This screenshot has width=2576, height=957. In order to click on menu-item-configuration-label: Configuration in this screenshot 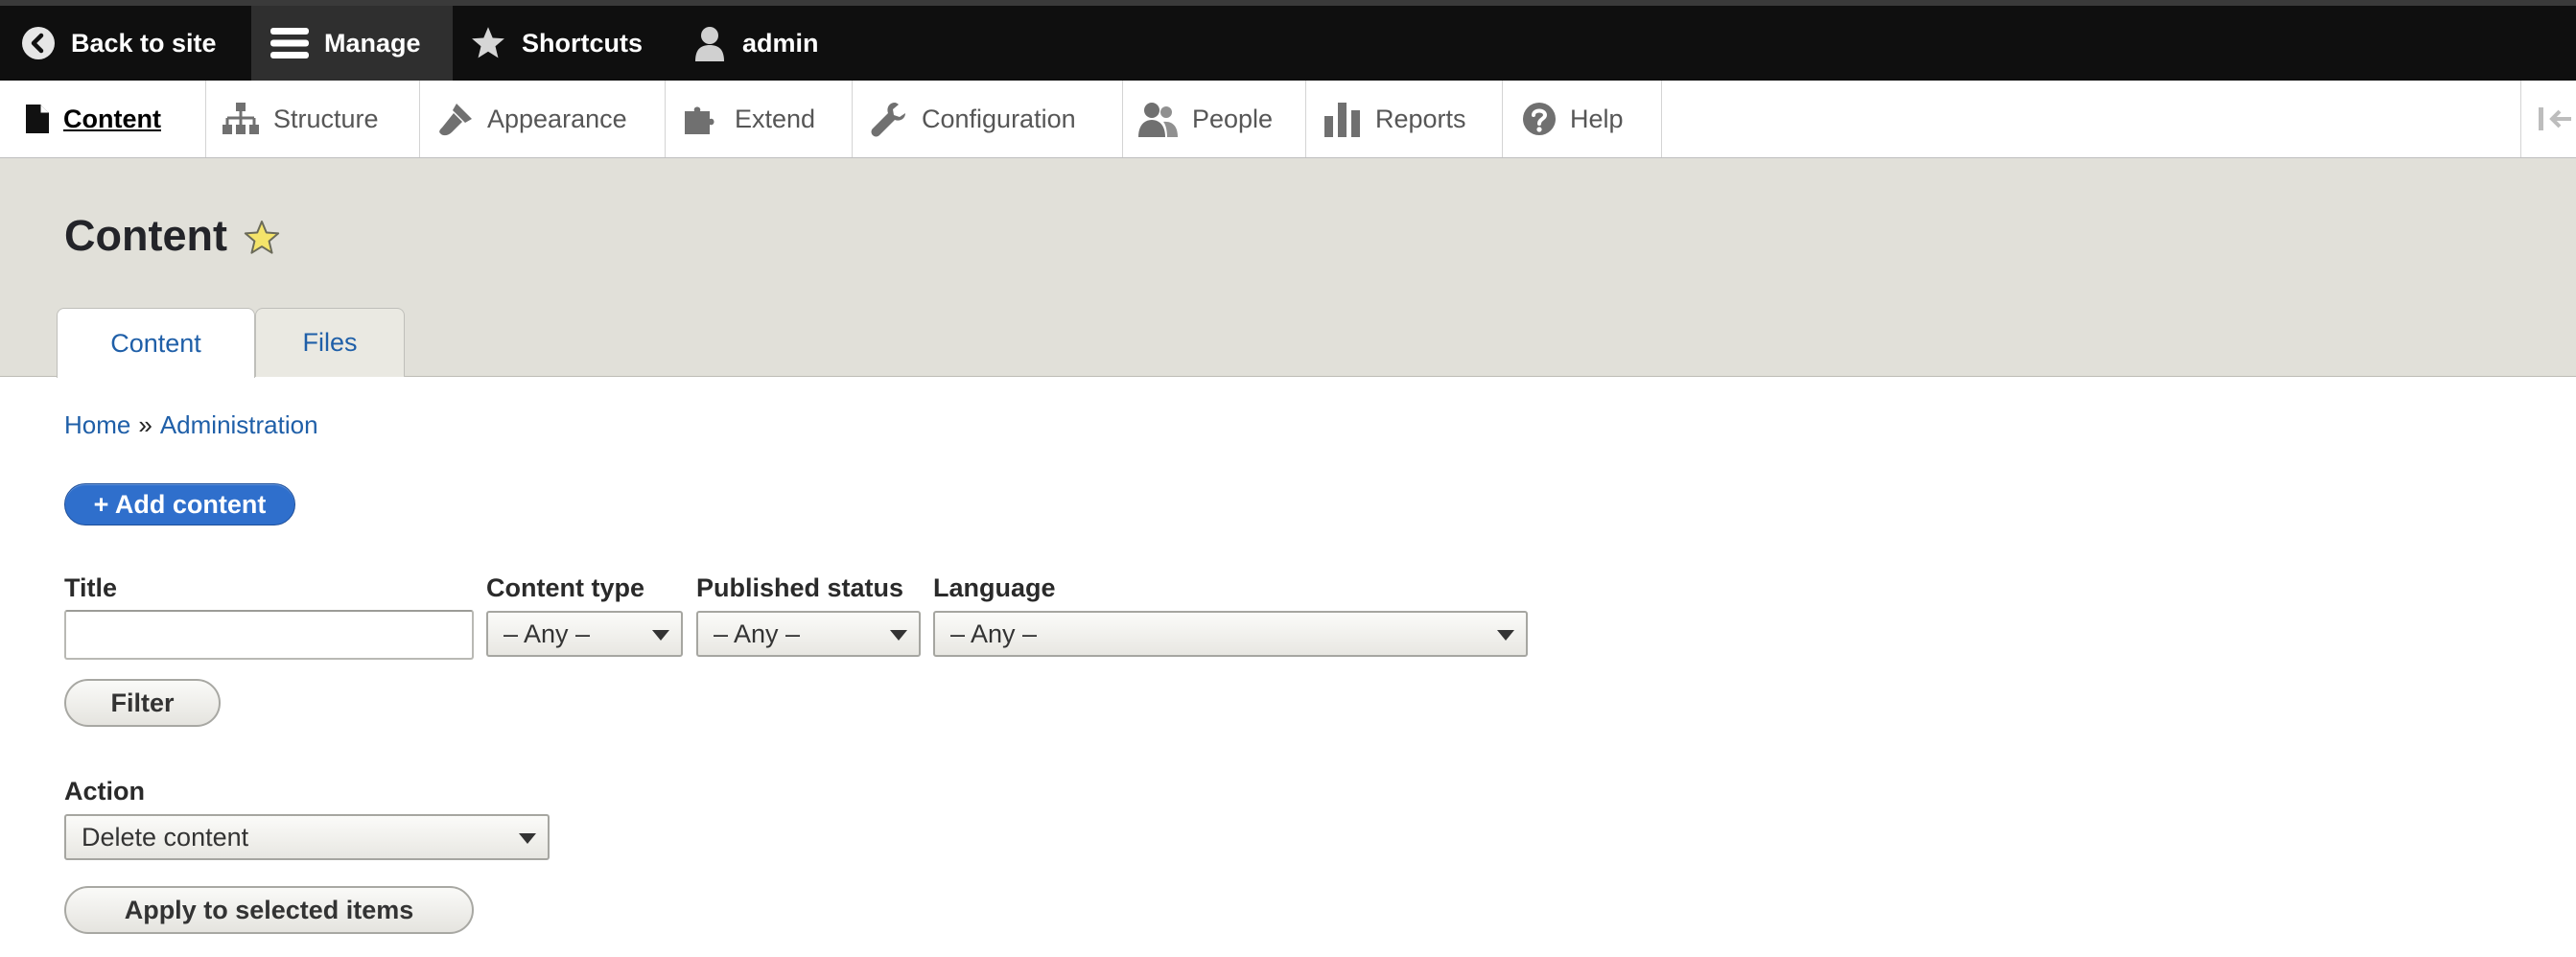, I will do `click(999, 119)`.